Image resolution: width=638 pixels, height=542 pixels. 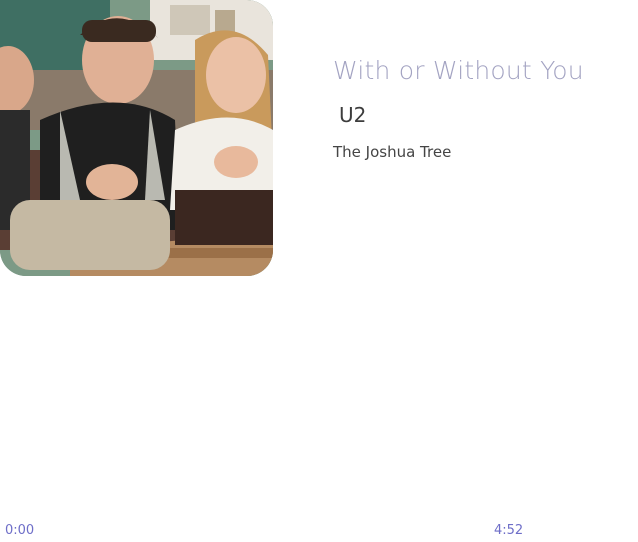 What do you see at coordinates (509, 530) in the screenshot?
I see `time-total: 4:52` at bounding box center [509, 530].